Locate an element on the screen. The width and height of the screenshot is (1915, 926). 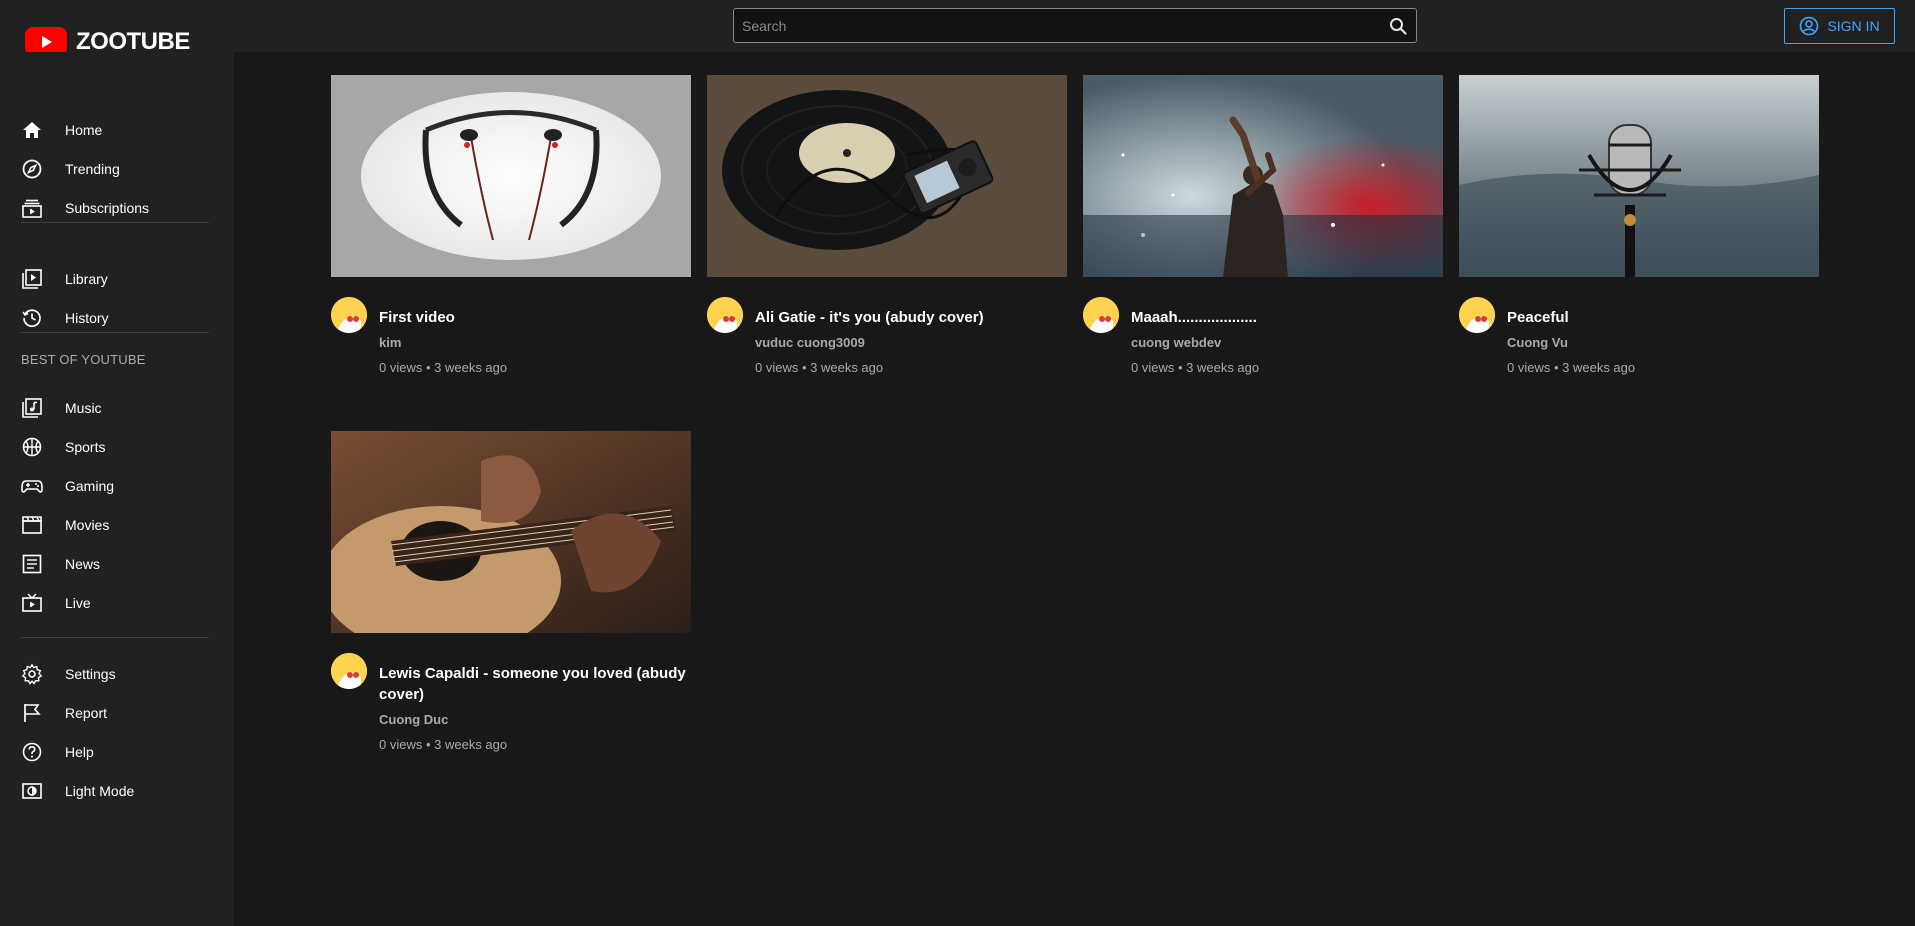
sidebar-item-label: Report is located at coordinates (86, 712).